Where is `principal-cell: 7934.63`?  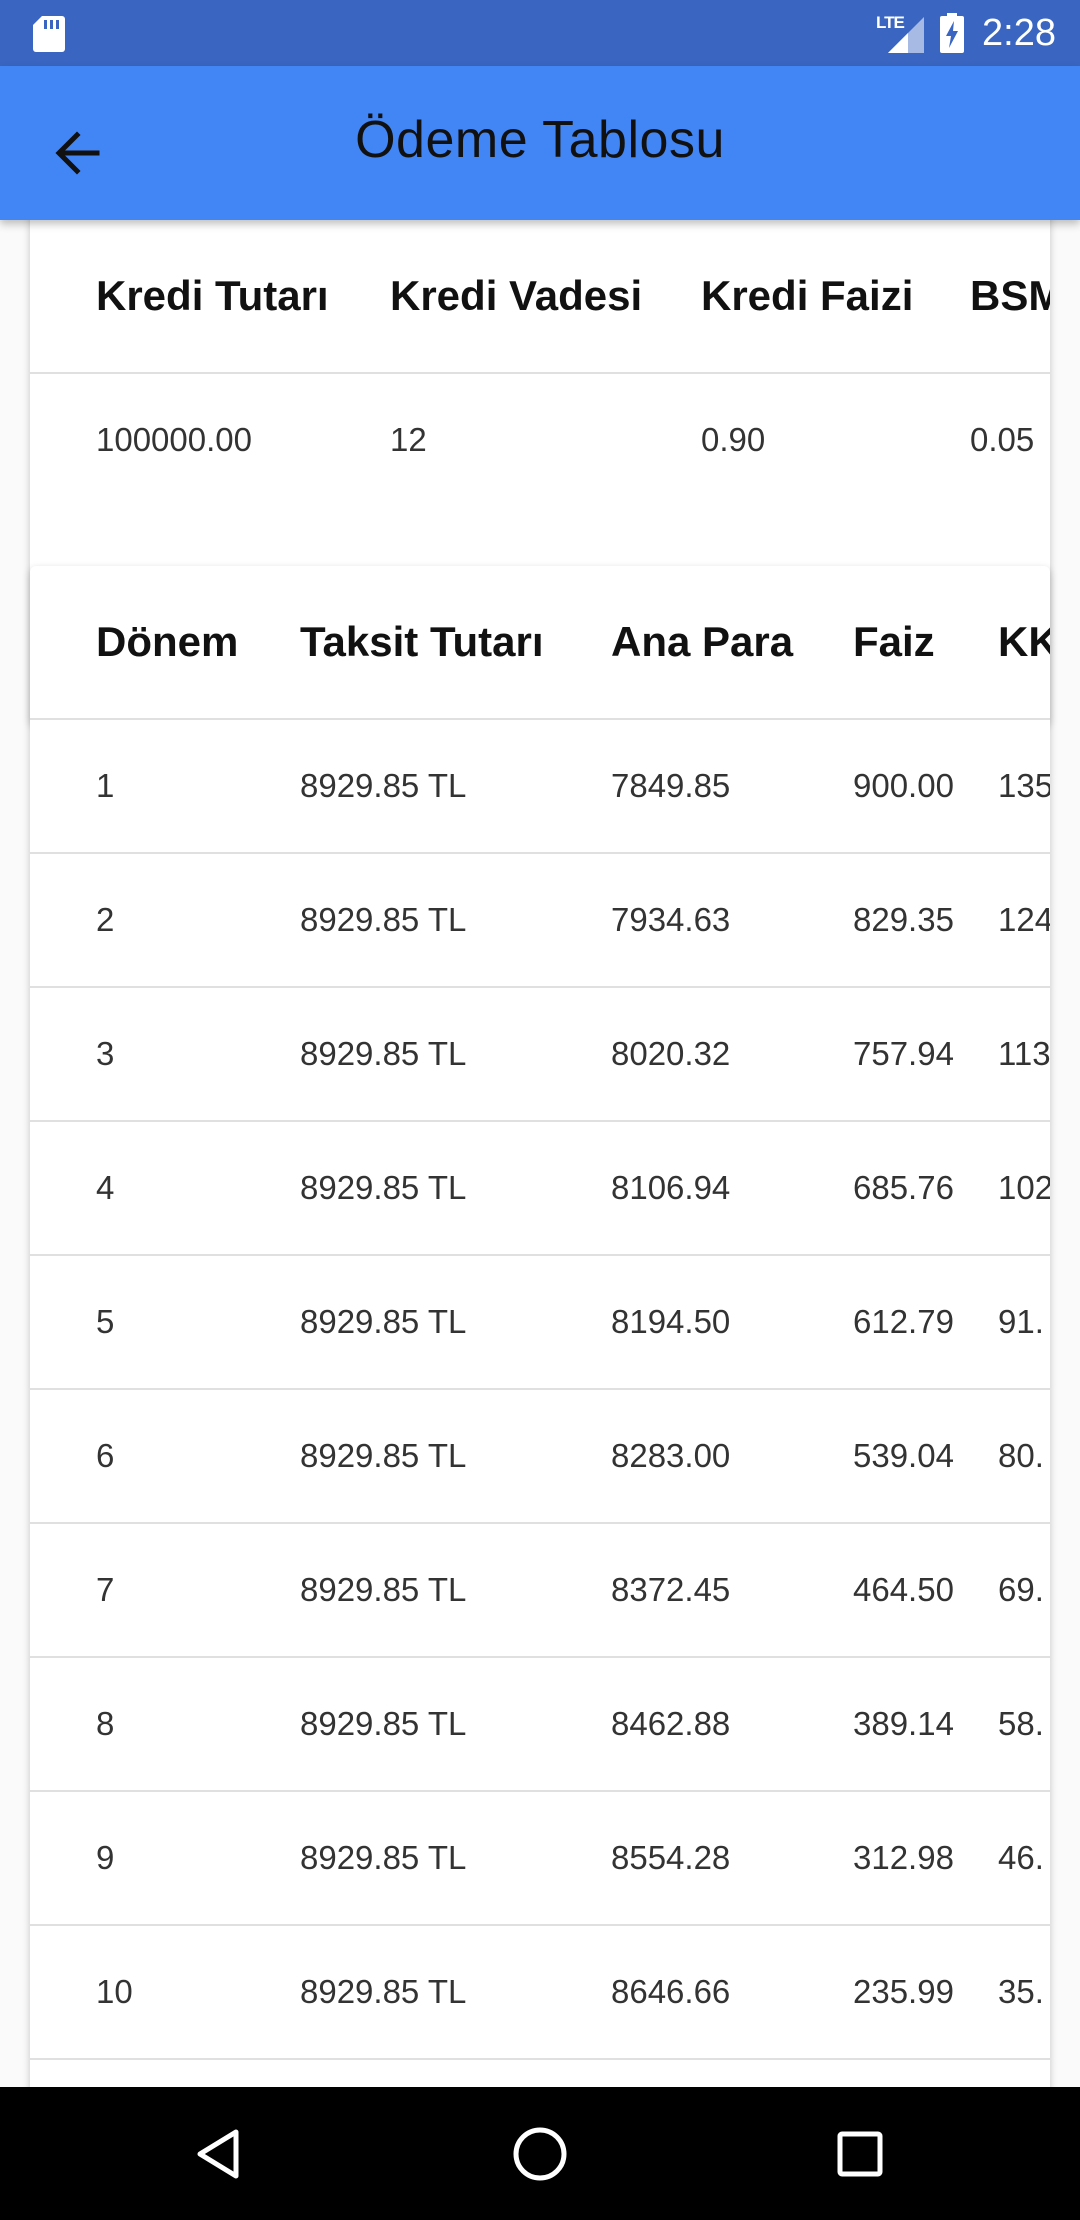
principal-cell: 7934.63 is located at coordinates (671, 919).